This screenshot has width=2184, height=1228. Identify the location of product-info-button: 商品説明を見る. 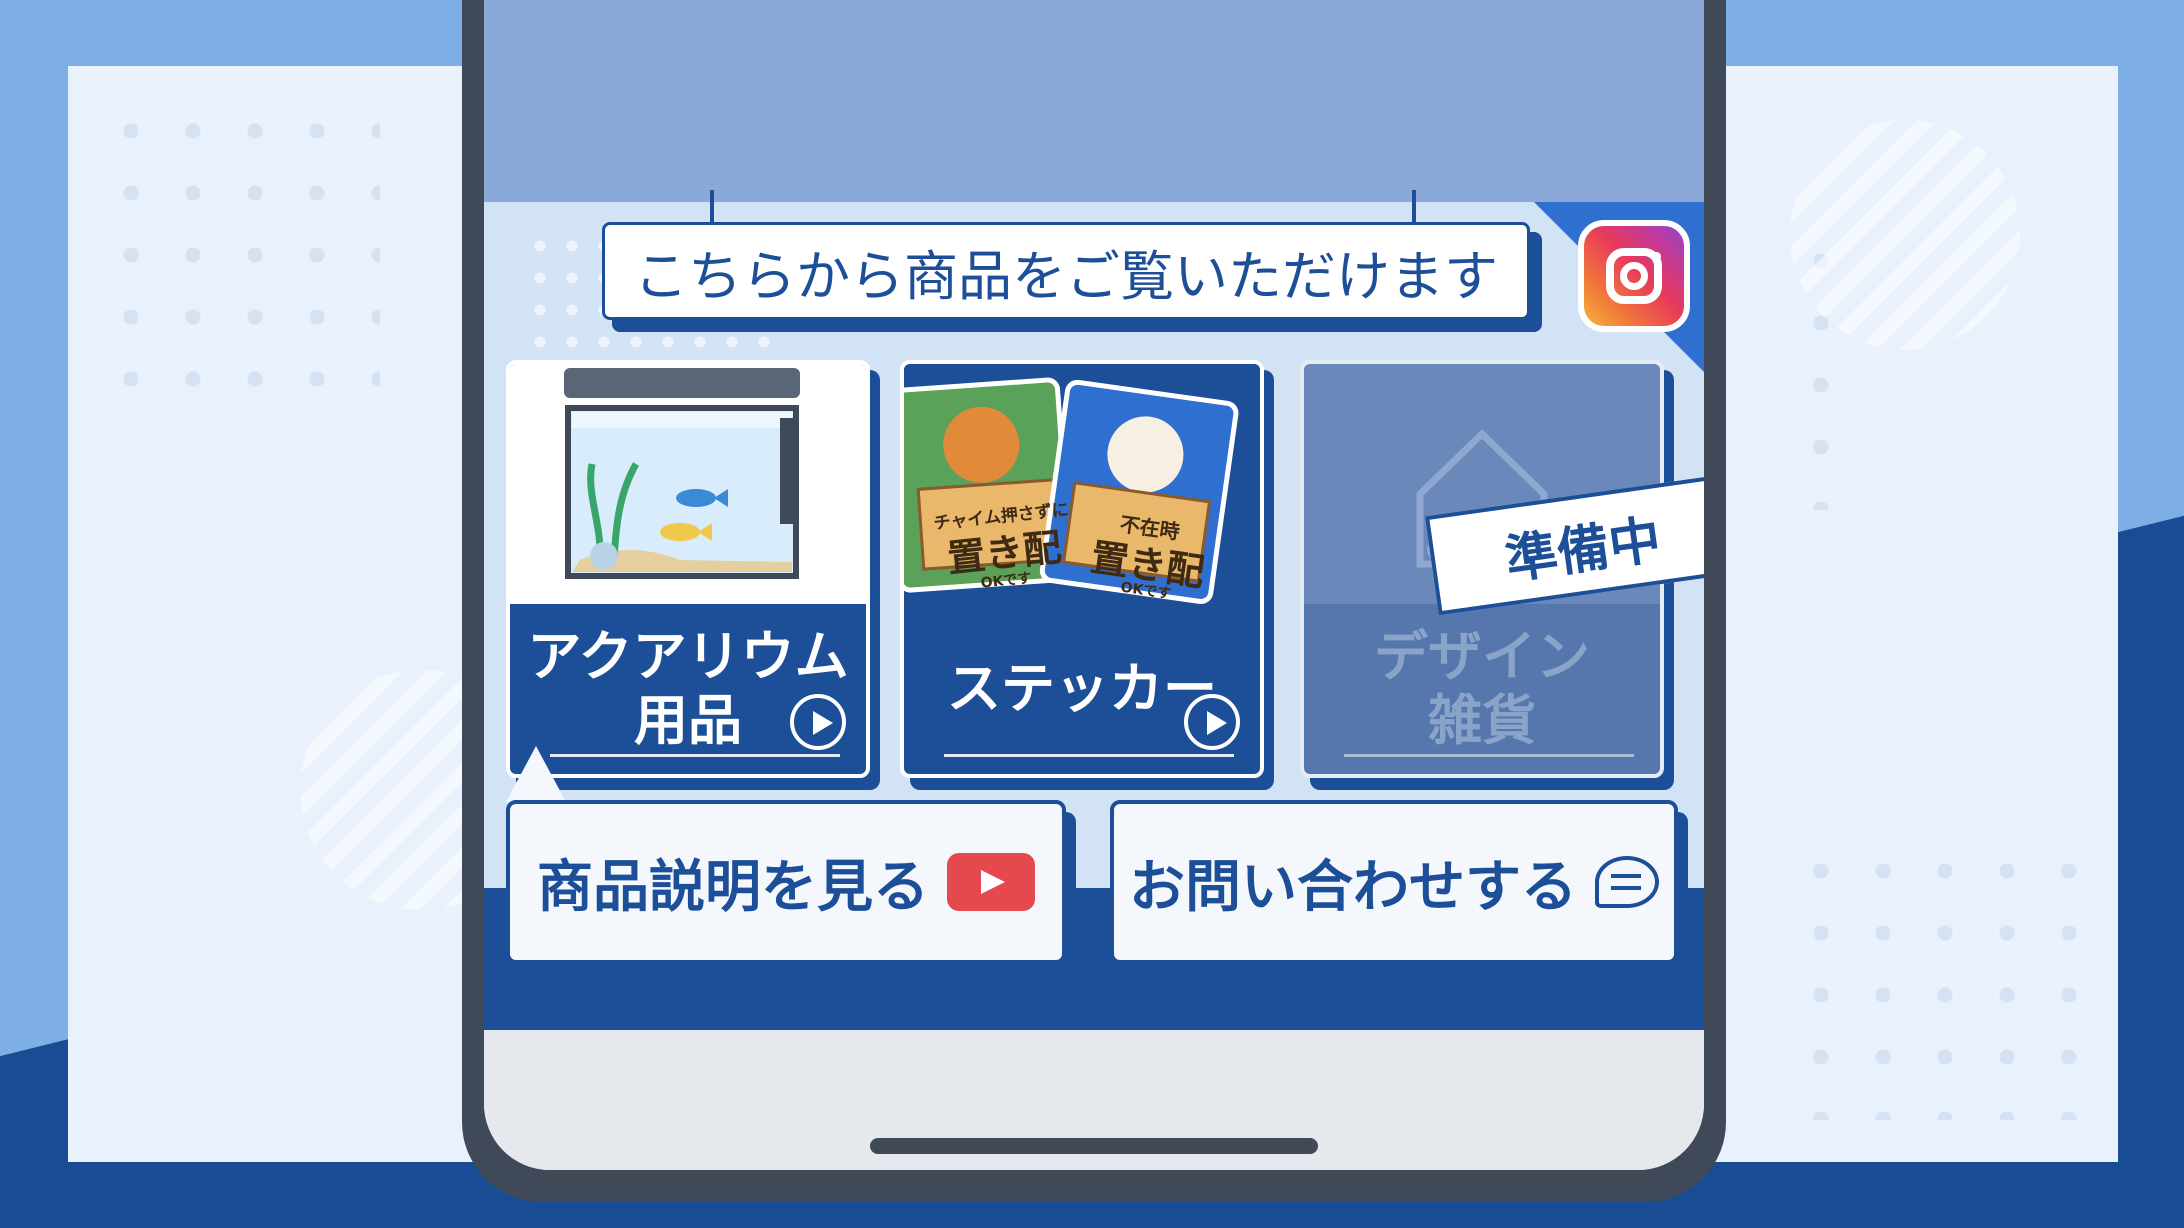
(791, 887).